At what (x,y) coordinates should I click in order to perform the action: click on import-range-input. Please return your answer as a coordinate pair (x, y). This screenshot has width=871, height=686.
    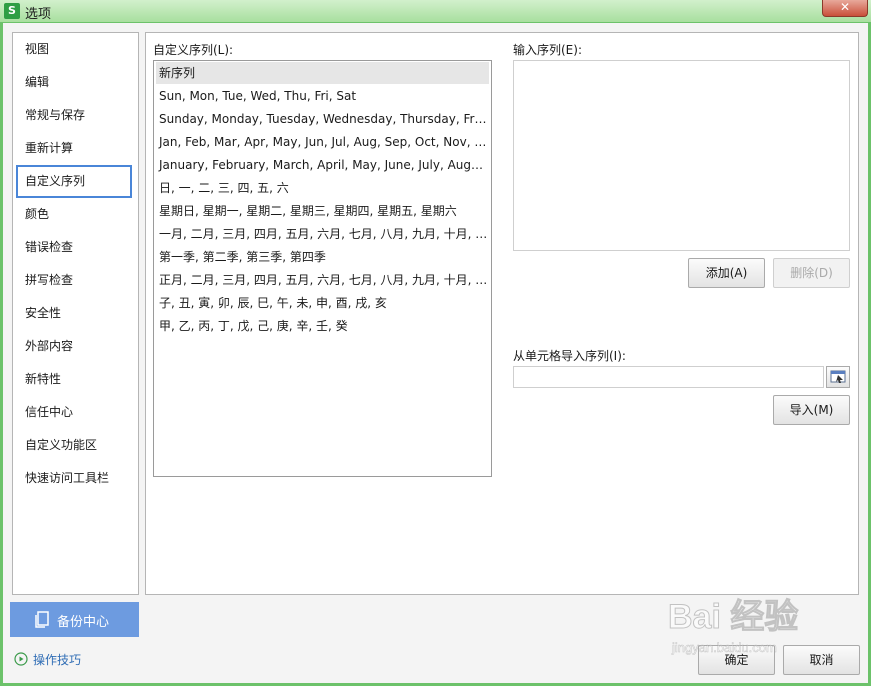
    Looking at the image, I should click on (668, 377).